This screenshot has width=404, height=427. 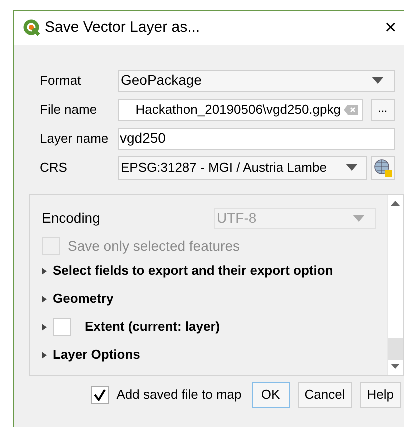 What do you see at coordinates (256, 81) in the screenshot?
I see `format-dropdown: GeoPackage` at bounding box center [256, 81].